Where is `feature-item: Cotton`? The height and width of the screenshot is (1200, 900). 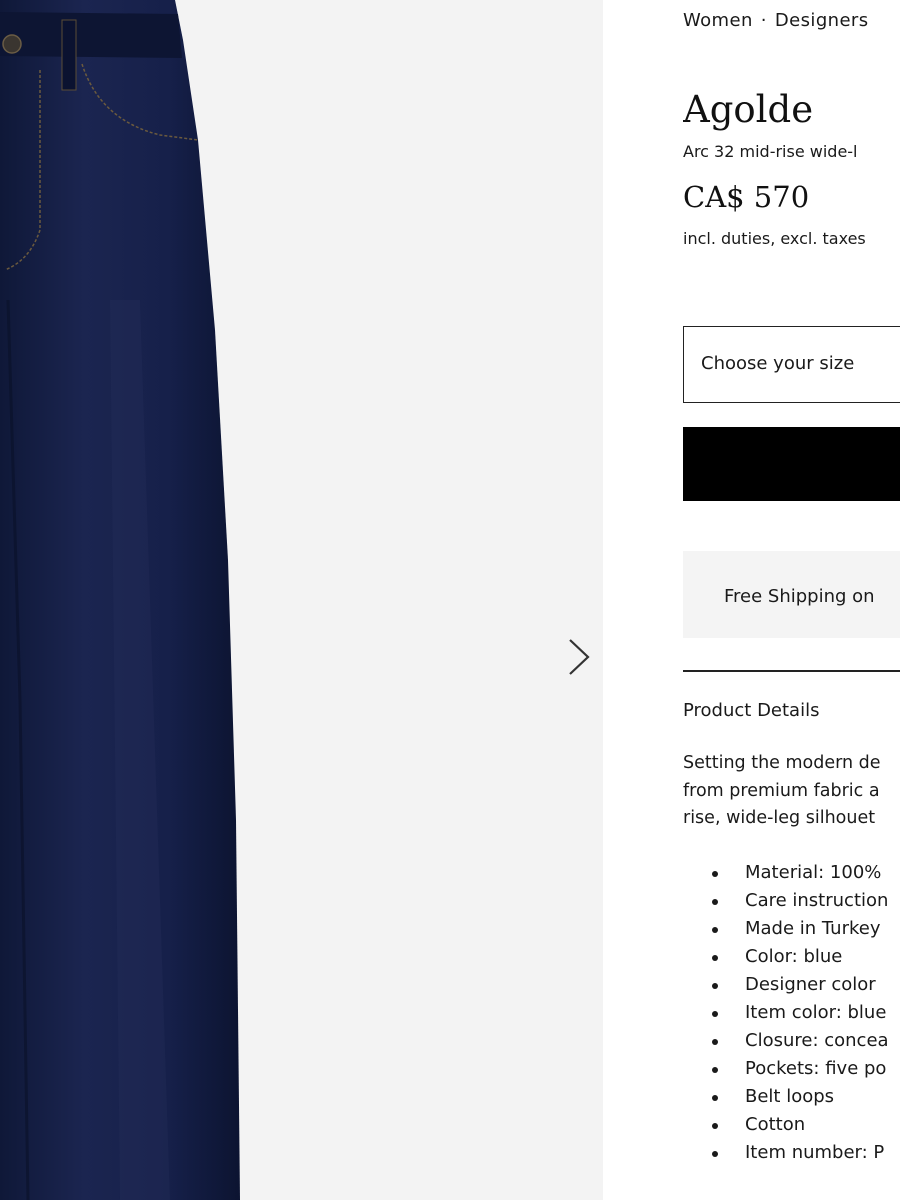 feature-item: Cotton is located at coordinates (786, 1125).